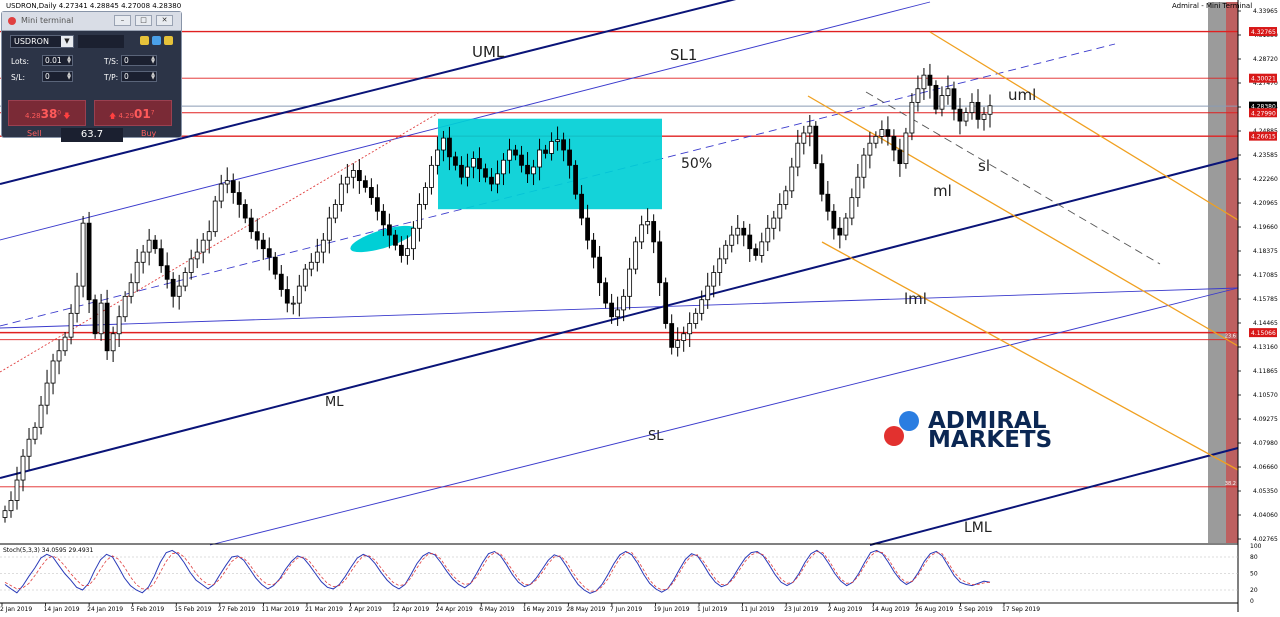  I want to click on annotation-sl: SL, so click(656, 436).